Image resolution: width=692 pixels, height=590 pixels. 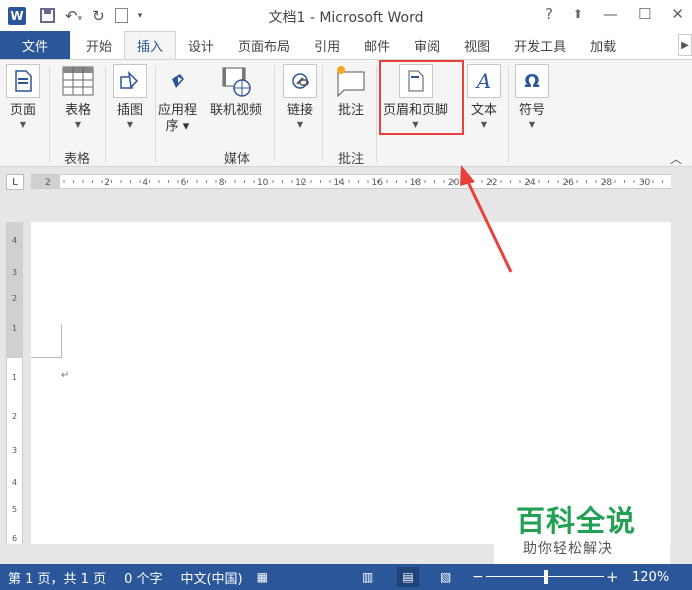 What do you see at coordinates (549, 14) in the screenshot?
I see `help-icon: ?` at bounding box center [549, 14].